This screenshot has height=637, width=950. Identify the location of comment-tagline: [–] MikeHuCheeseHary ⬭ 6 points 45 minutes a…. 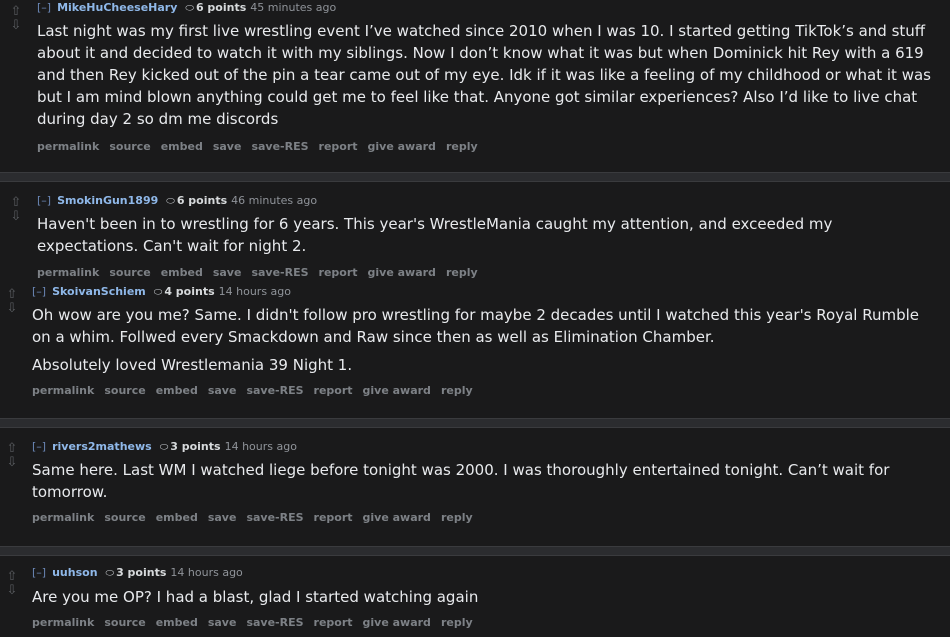
(186, 7).